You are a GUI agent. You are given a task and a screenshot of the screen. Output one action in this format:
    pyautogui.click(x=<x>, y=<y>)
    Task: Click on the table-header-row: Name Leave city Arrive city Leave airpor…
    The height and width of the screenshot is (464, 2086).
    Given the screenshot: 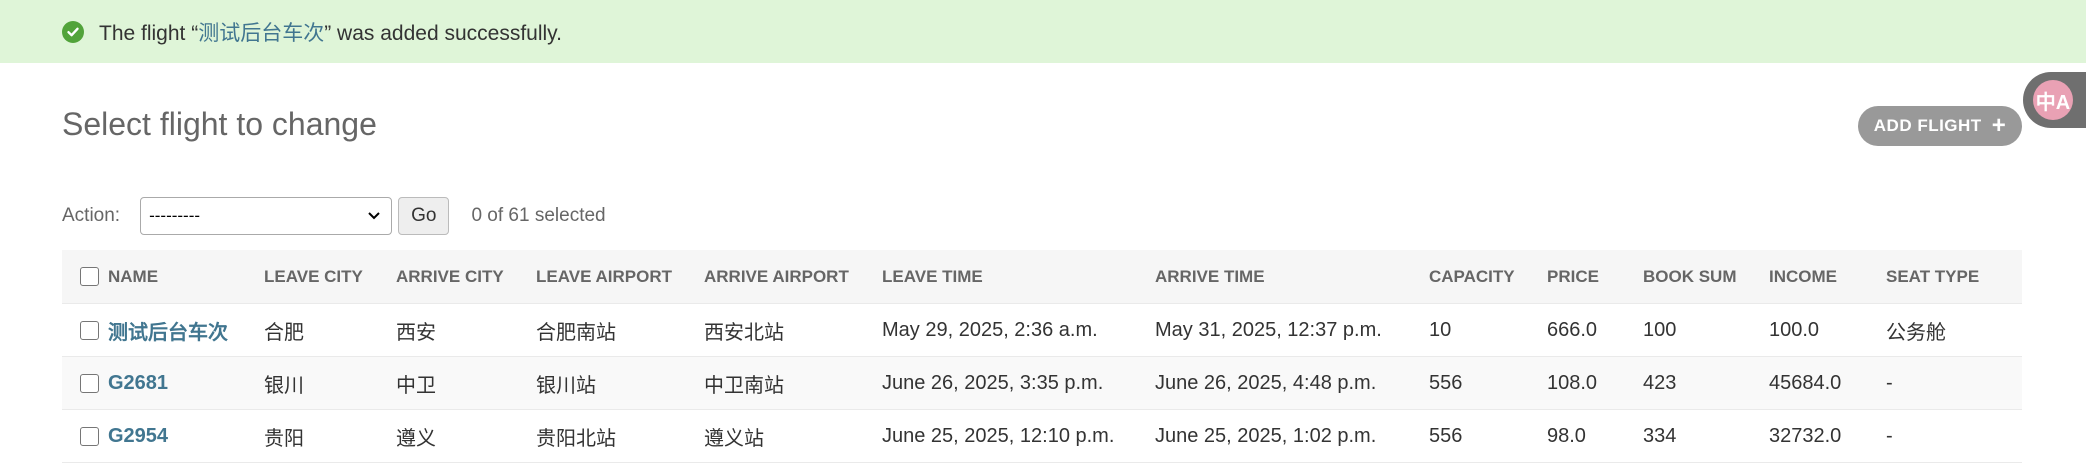 What is the action you would take?
    pyautogui.click(x=1042, y=277)
    